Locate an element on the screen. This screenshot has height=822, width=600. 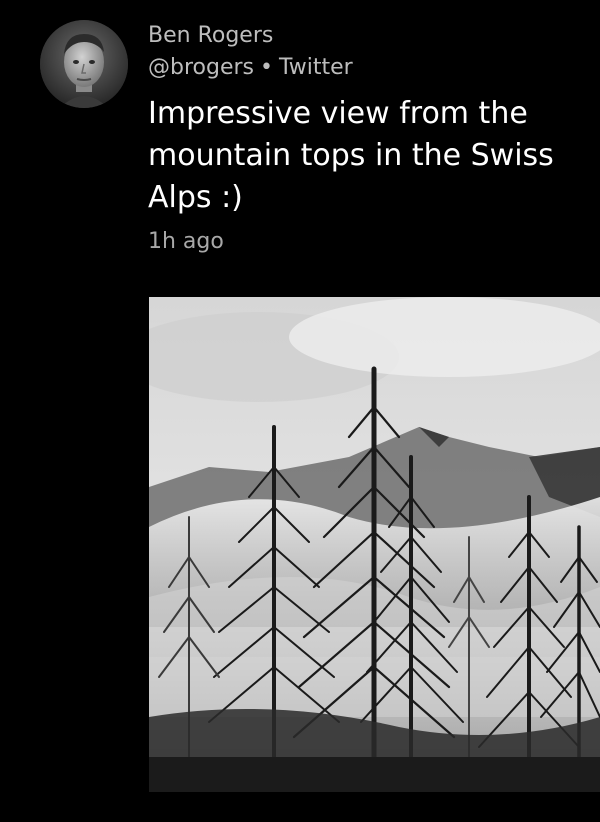
post-source: Twitter is located at coordinates (315, 67).